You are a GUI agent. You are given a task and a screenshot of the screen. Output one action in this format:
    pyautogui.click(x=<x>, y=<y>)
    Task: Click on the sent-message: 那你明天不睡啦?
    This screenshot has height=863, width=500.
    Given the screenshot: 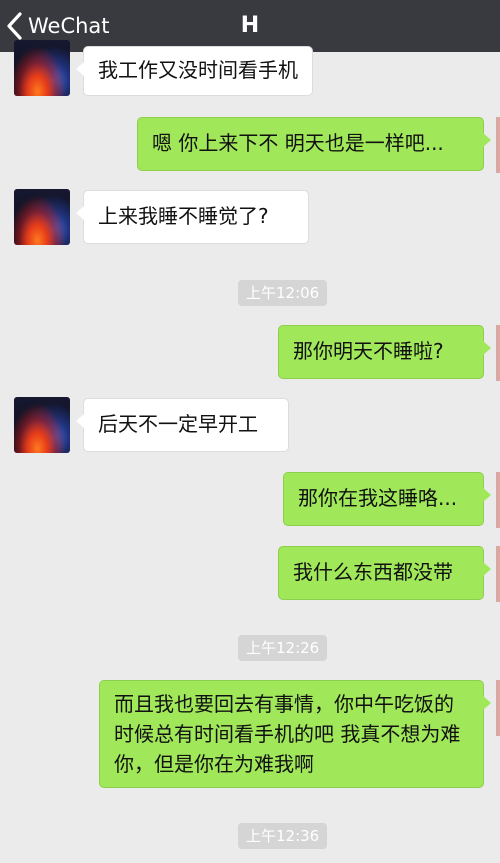 What is the action you would take?
    pyautogui.click(x=384, y=352)
    